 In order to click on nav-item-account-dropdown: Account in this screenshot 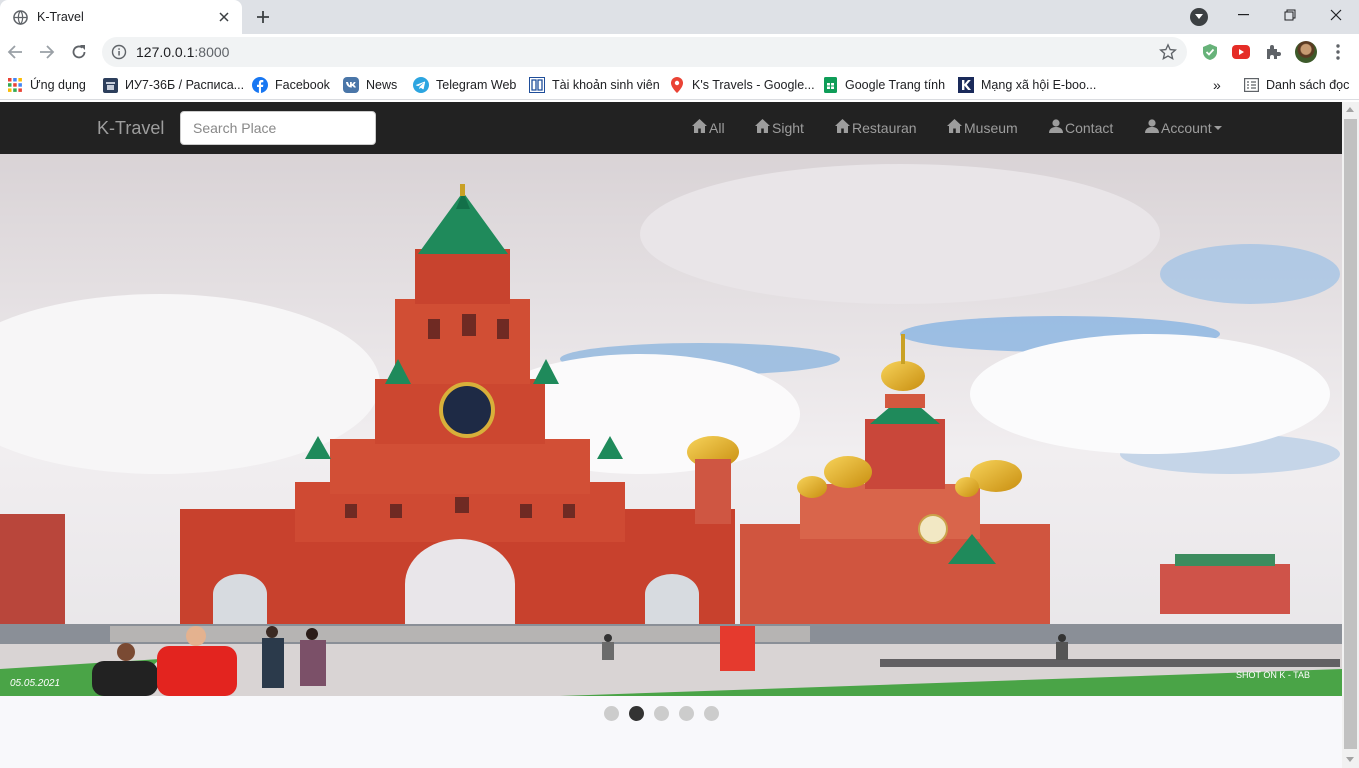, I will do `click(1183, 127)`.